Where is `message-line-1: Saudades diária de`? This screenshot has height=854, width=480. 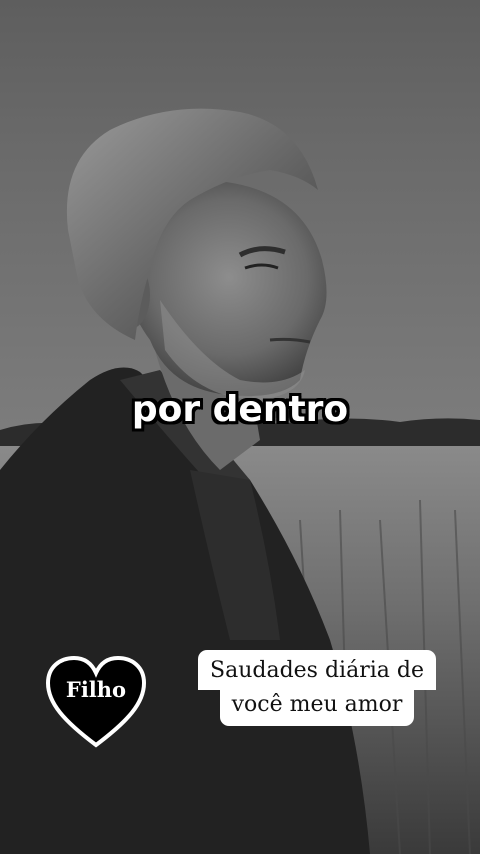
message-line-1: Saudades diária de is located at coordinates (317, 670).